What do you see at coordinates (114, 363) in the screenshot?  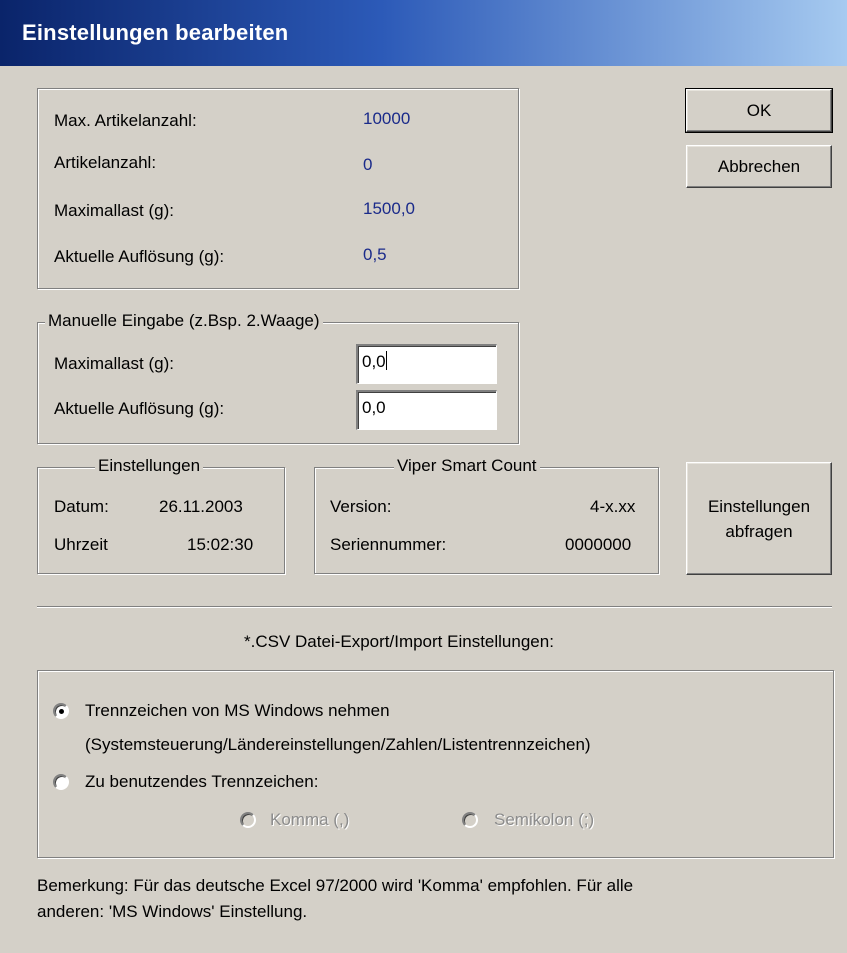 I see `manual-max-load-label: Maximallast (g):` at bounding box center [114, 363].